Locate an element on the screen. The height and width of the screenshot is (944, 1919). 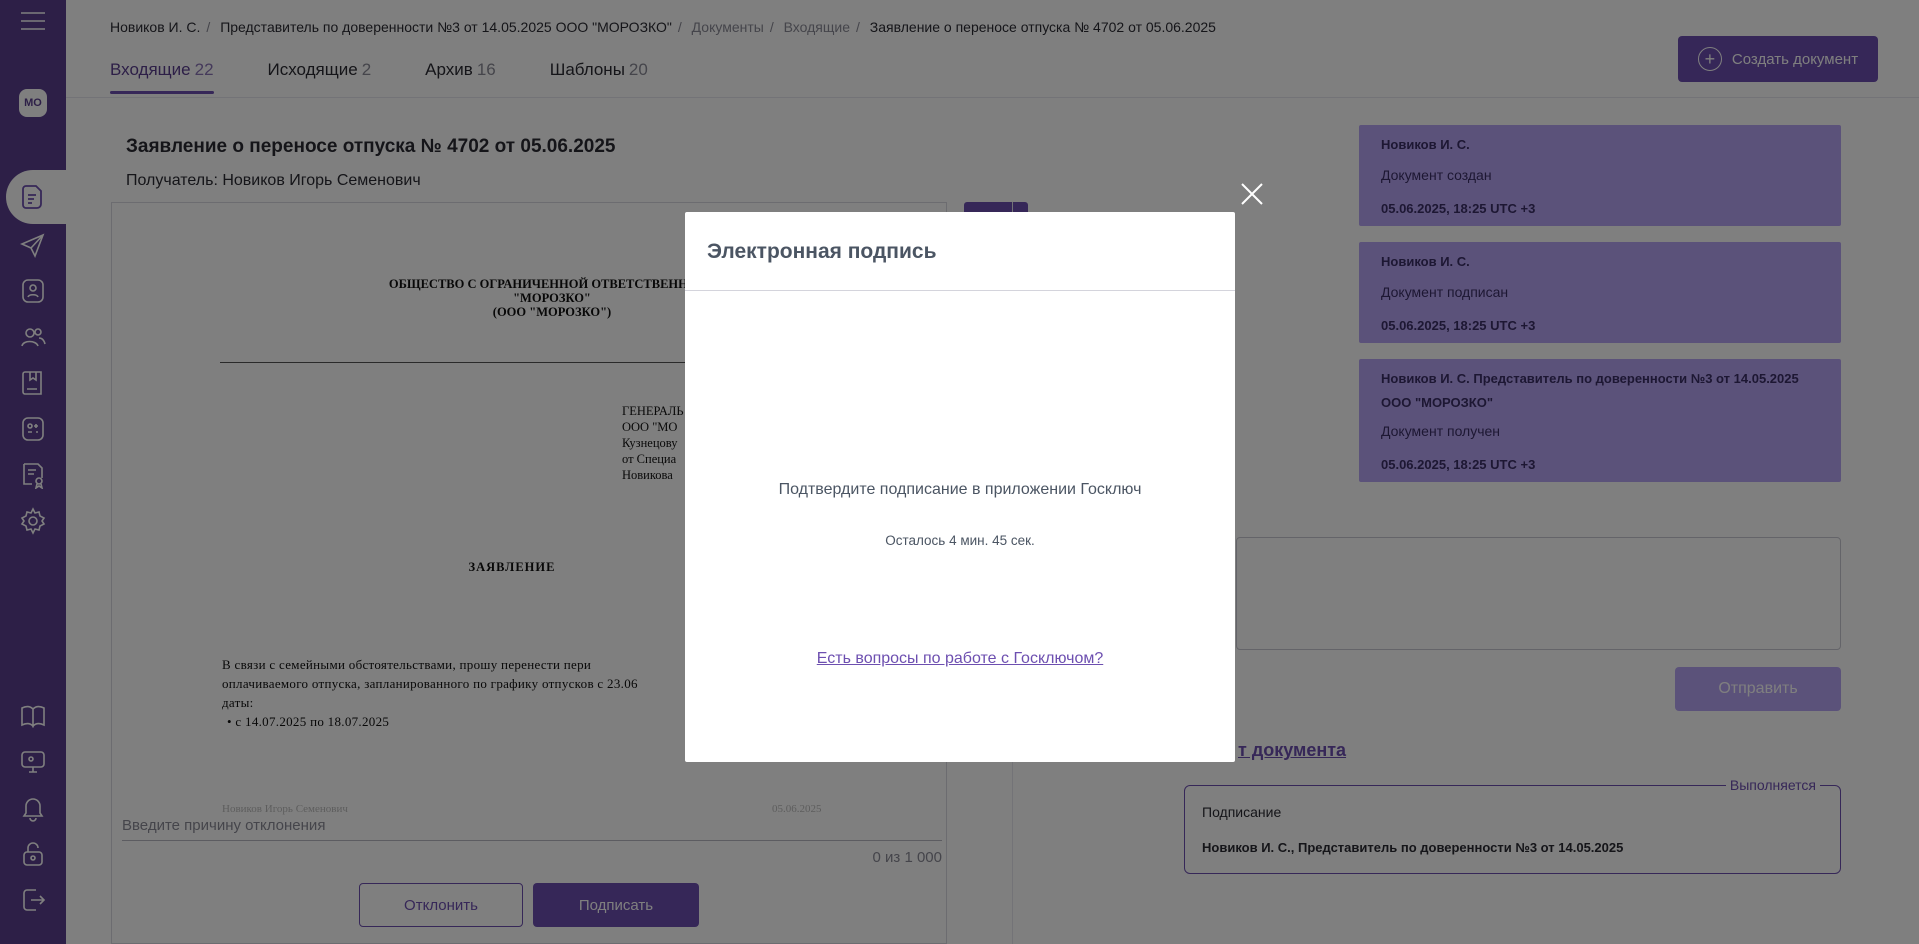
close-icon is located at coordinates (1252, 194).